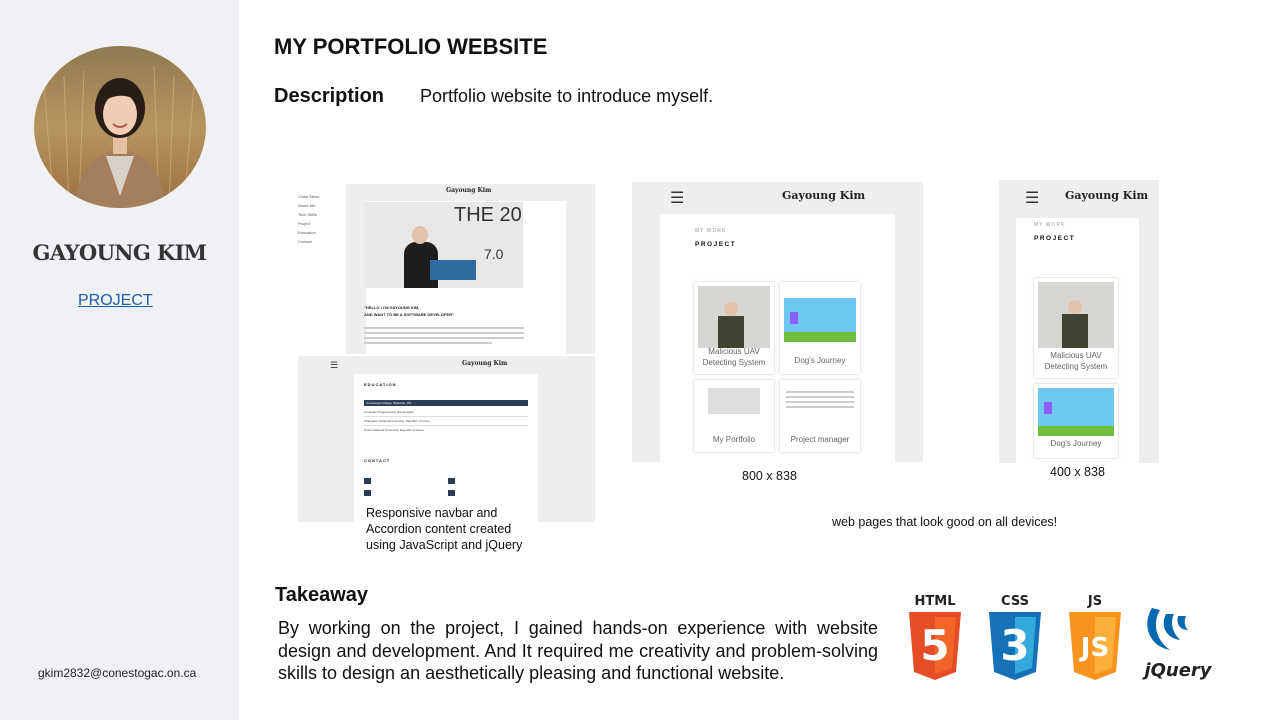  What do you see at coordinates (120, 252) in the screenshot?
I see `profile-name: GAYOUNG KIM` at bounding box center [120, 252].